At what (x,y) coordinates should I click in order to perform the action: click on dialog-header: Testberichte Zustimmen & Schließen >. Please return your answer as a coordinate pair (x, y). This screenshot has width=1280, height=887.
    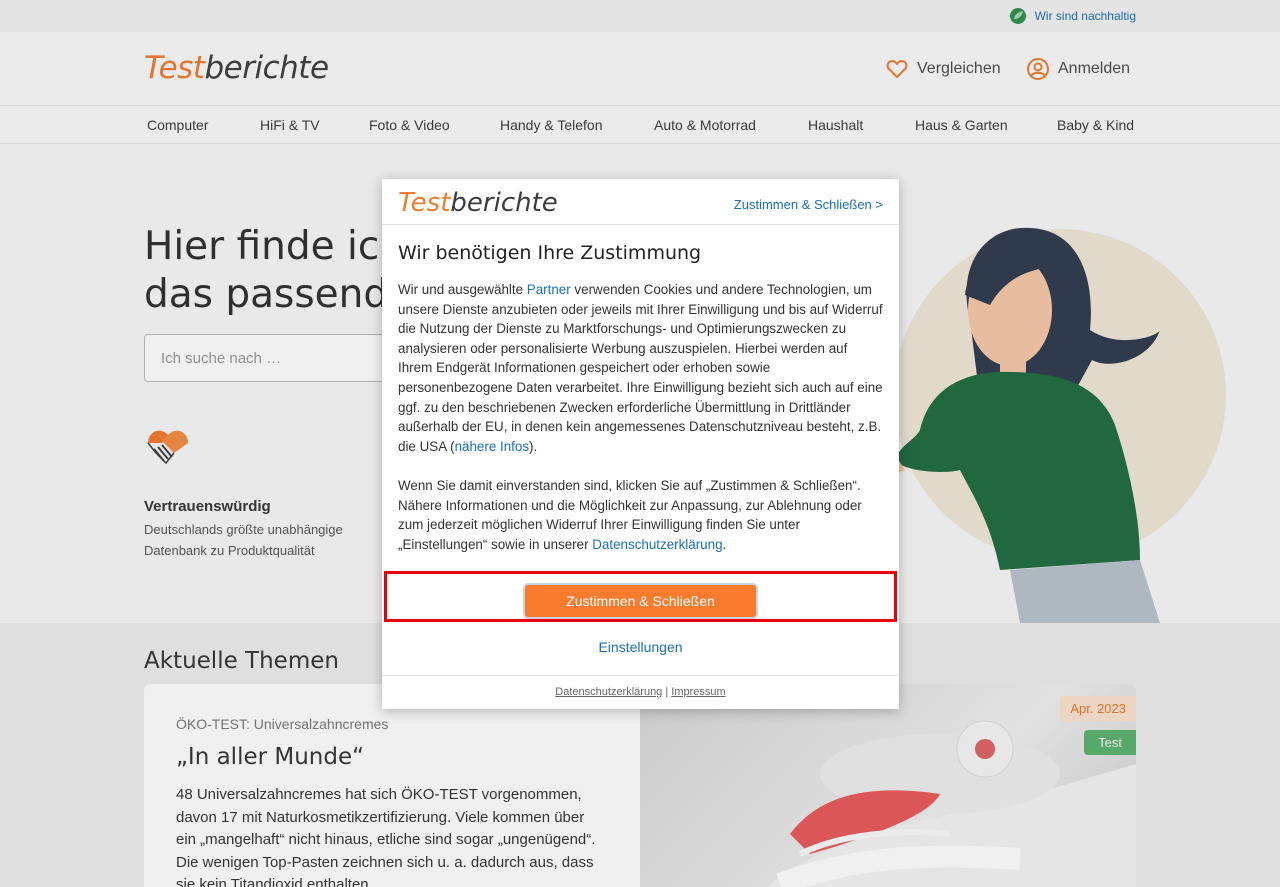
    Looking at the image, I should click on (640, 202).